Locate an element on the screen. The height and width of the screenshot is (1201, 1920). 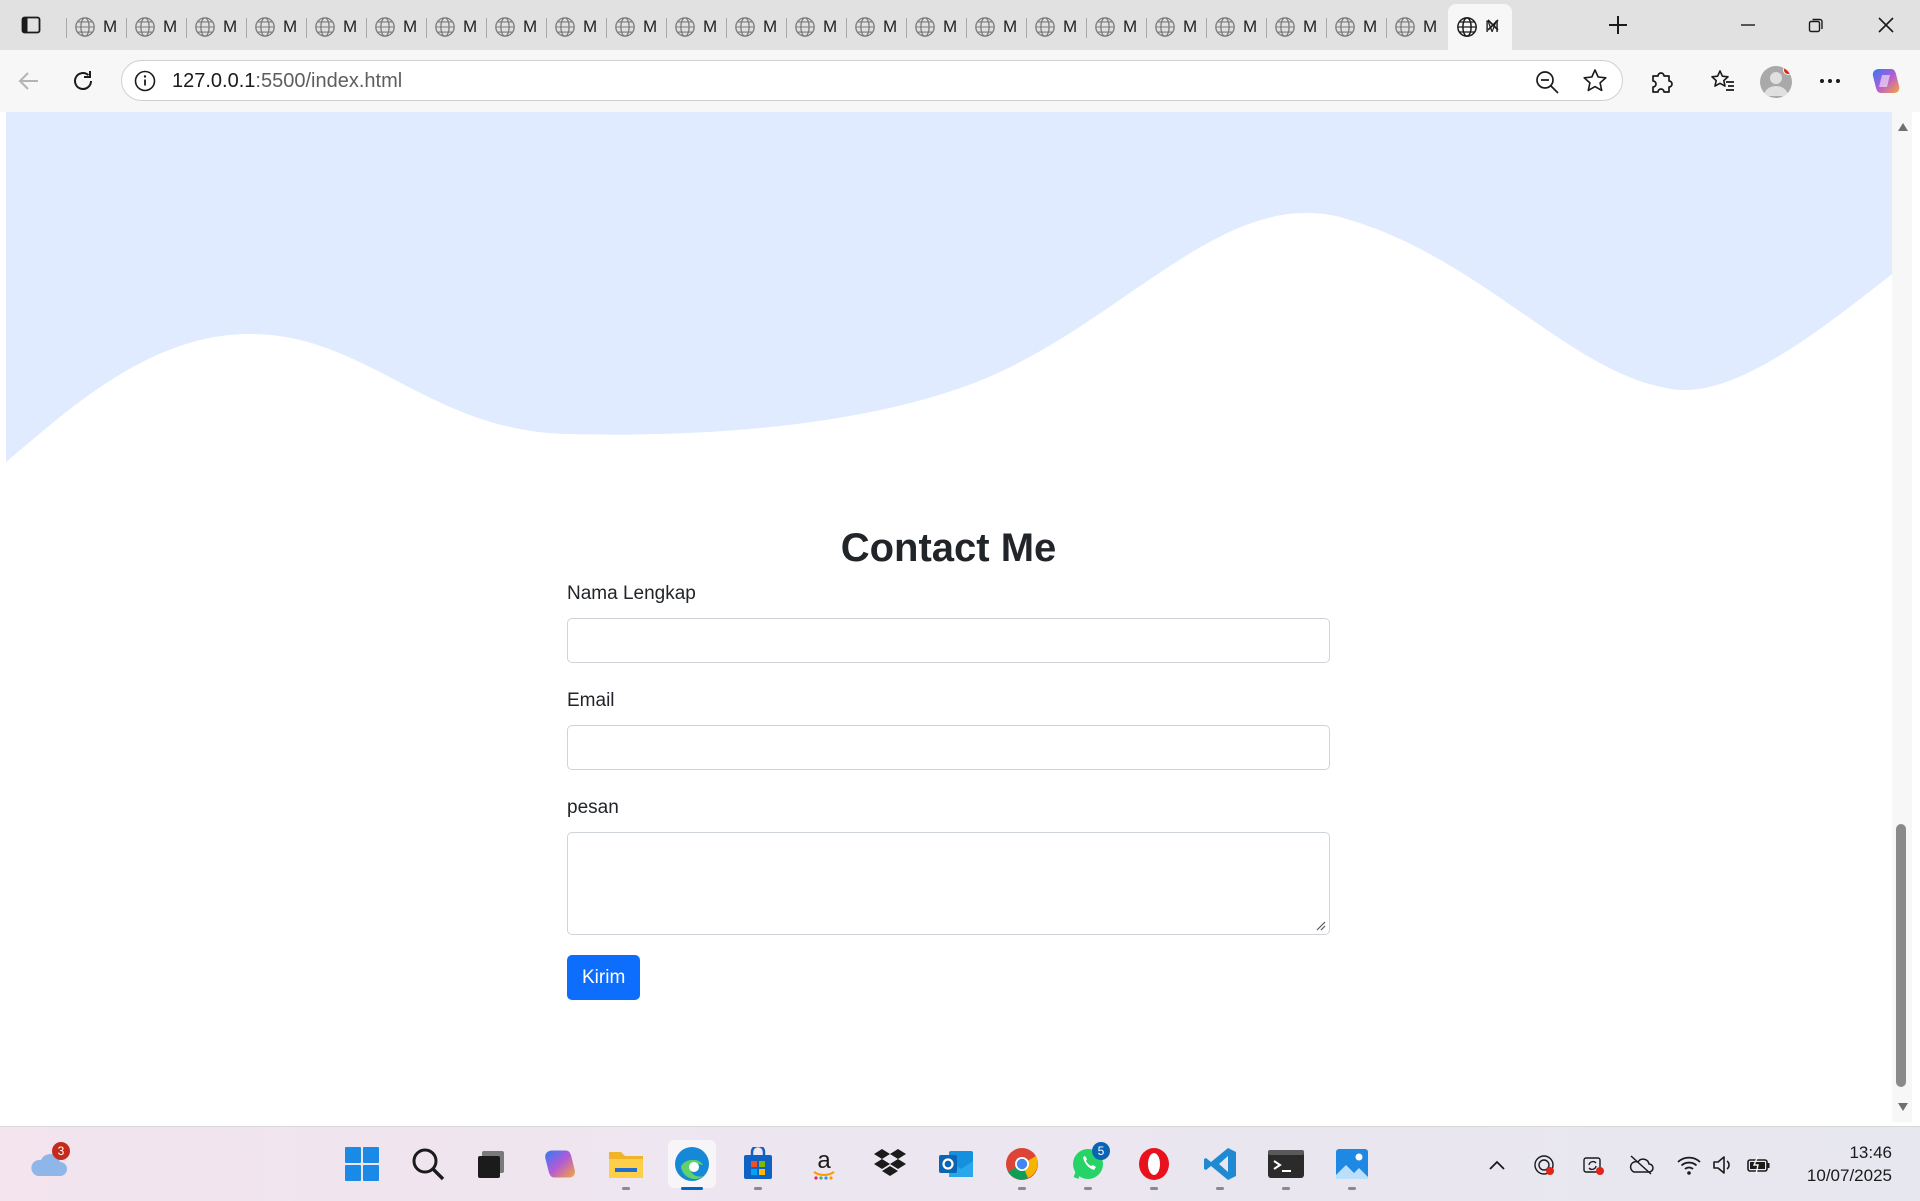
onedrive-tray-icon is located at coordinates (1641, 1165).